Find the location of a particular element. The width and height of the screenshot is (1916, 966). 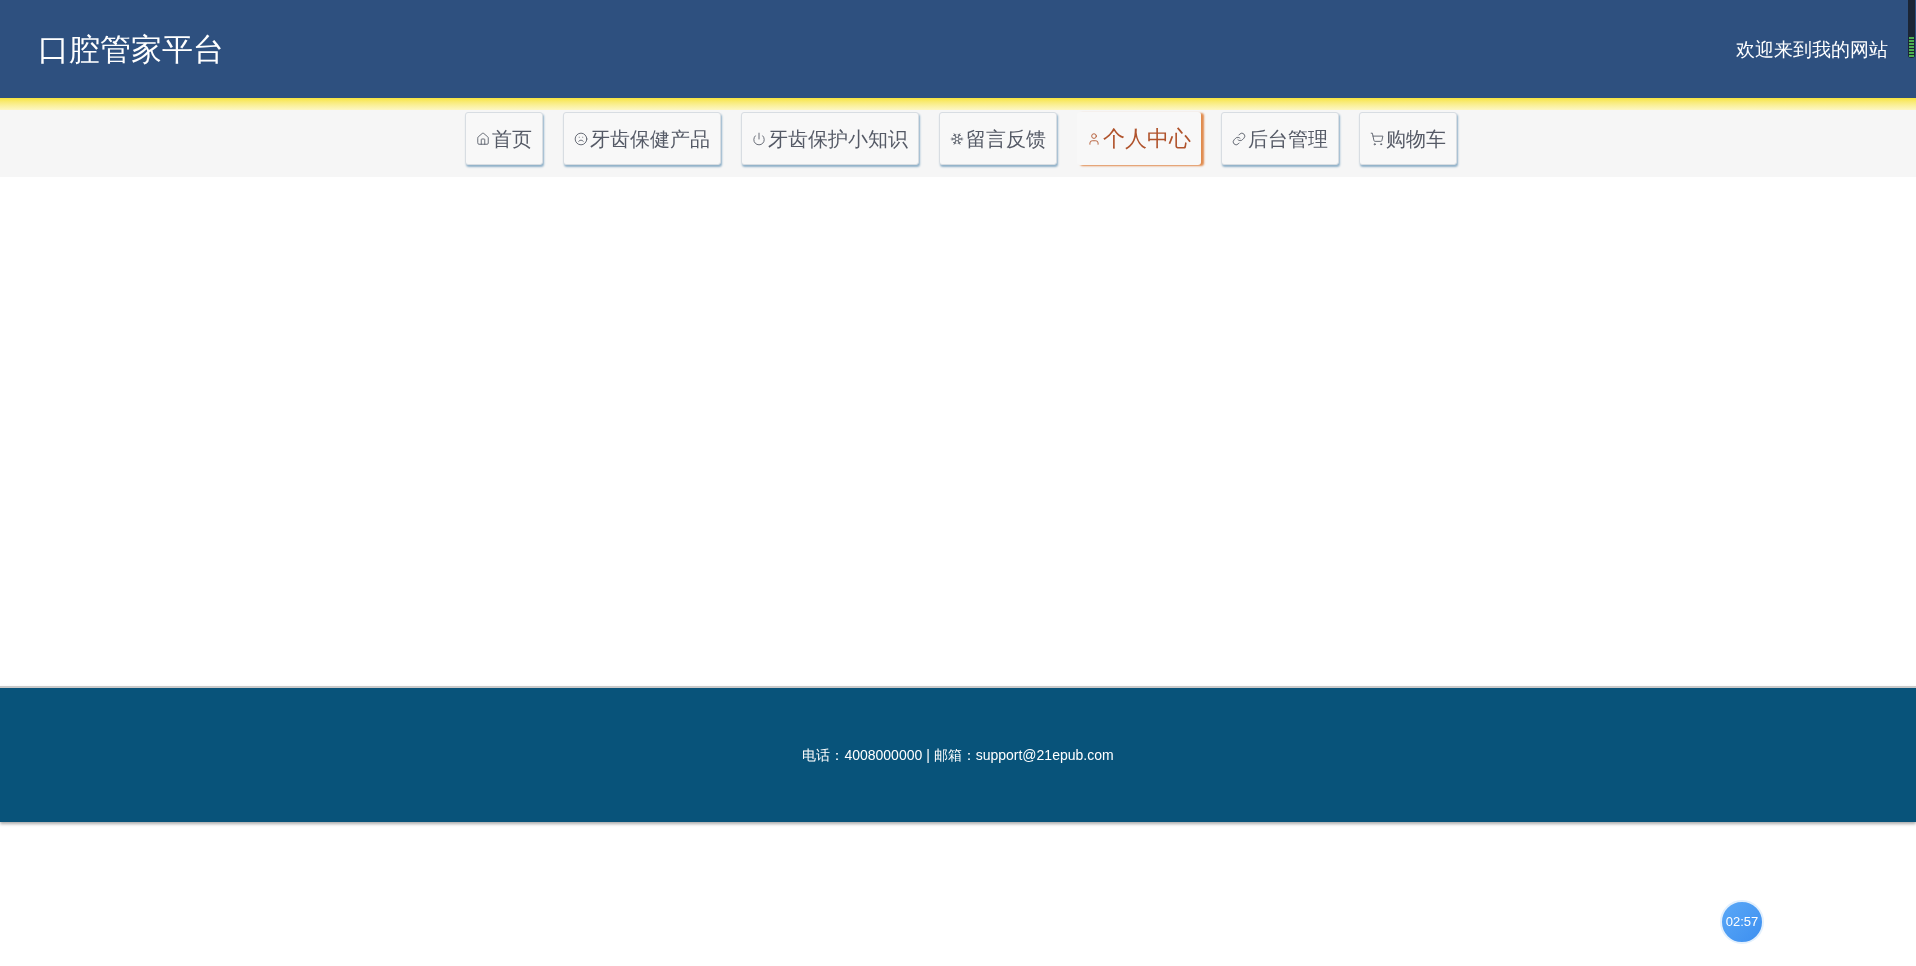

cart-icon is located at coordinates (1377, 138).